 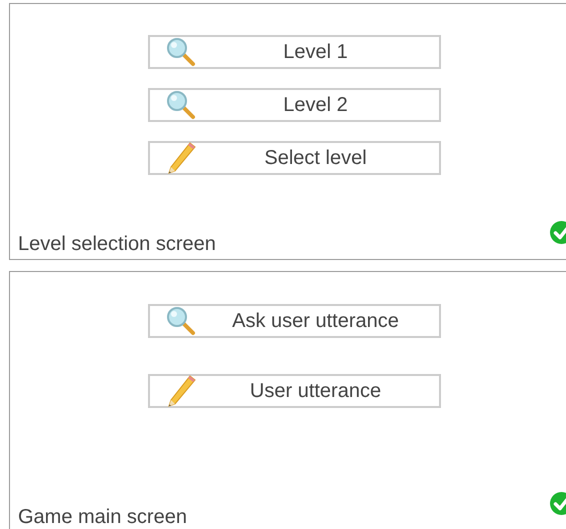 I want to click on search-button: Level 2, so click(x=294, y=105).